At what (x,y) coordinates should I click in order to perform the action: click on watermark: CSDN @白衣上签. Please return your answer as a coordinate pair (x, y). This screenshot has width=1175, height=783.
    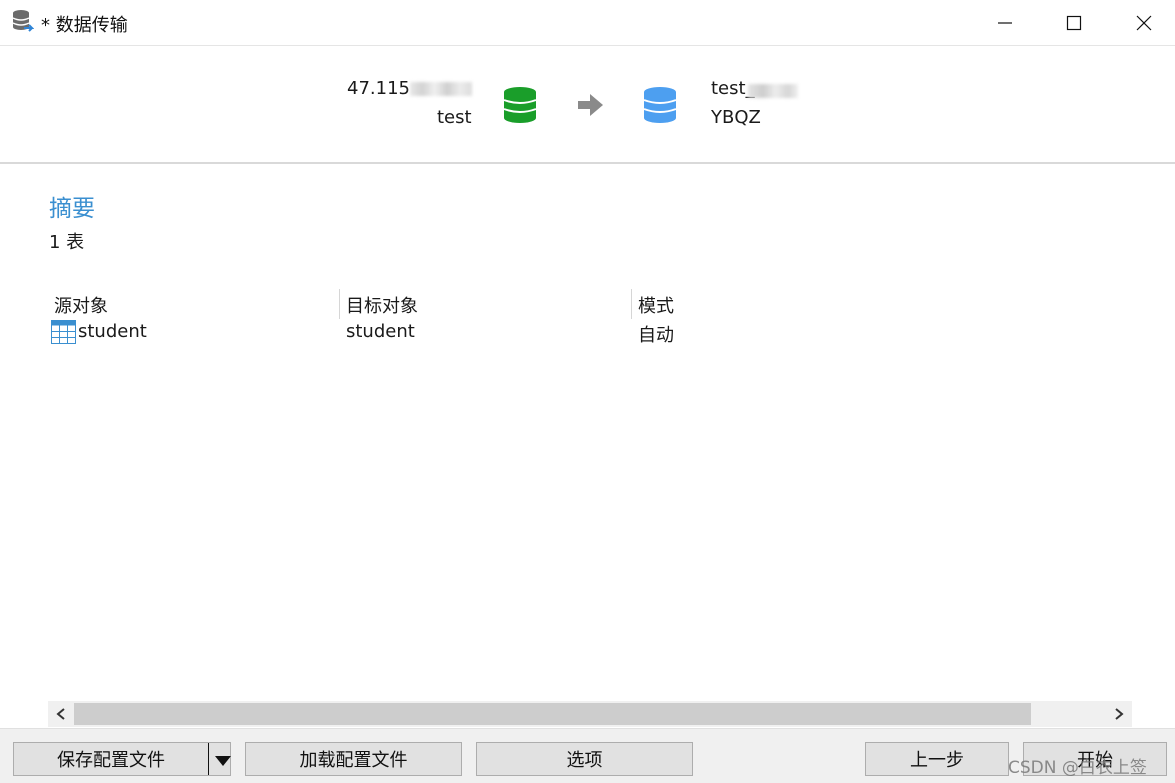
    Looking at the image, I should click on (1077, 768).